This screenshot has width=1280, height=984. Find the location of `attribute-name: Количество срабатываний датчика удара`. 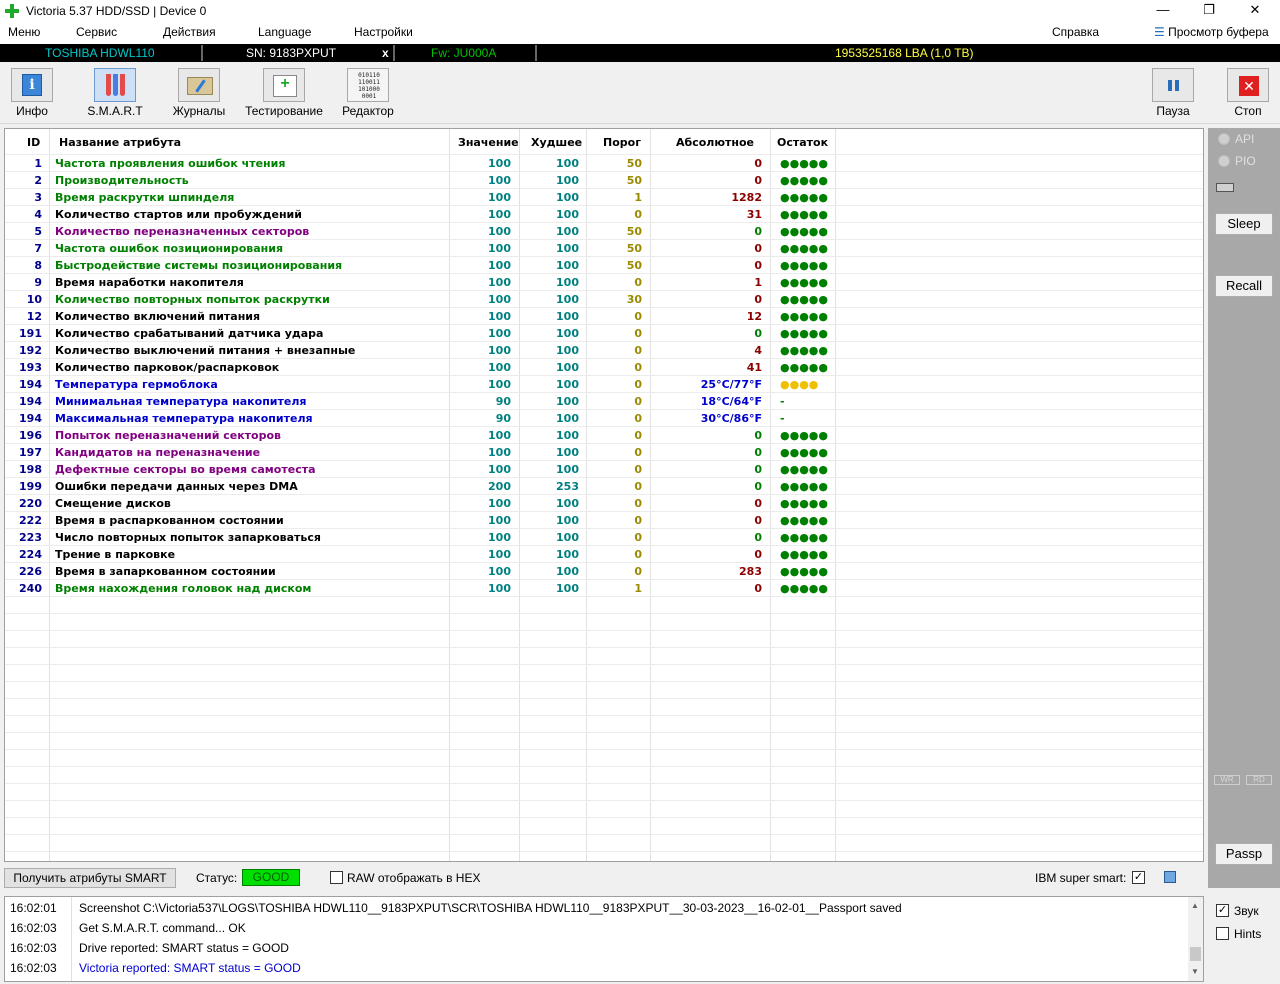

attribute-name: Количество срабатываний датчика удара is located at coordinates (189, 333).